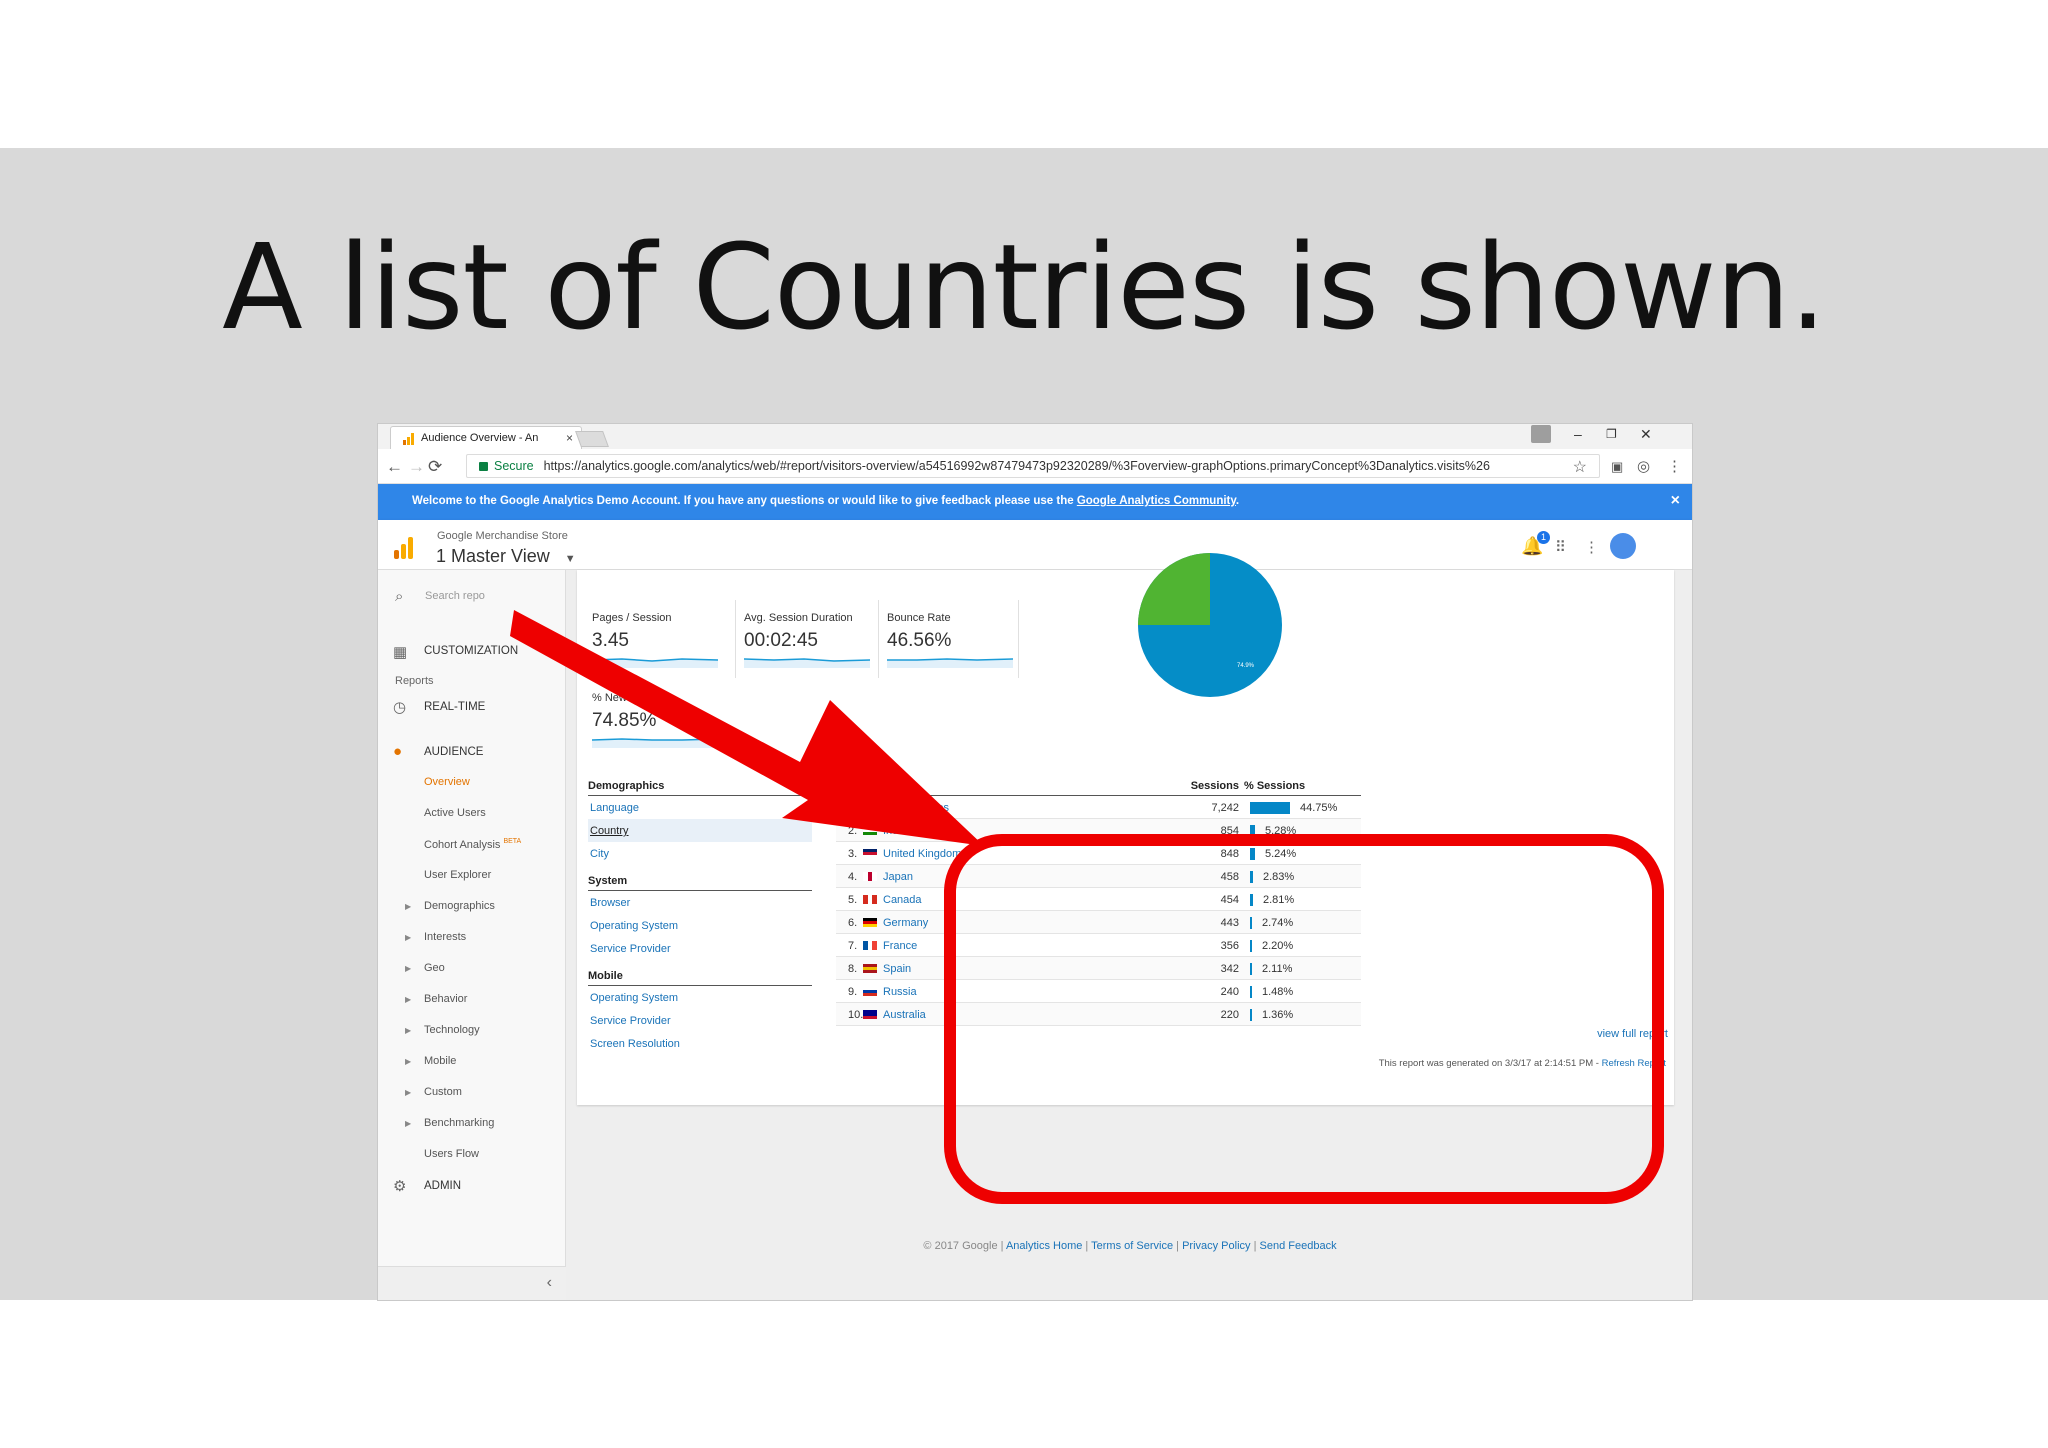 The height and width of the screenshot is (1448, 2048). Describe the element at coordinates (440, 1061) in the screenshot. I see `sidebar-item-mobile: Mobile` at that location.